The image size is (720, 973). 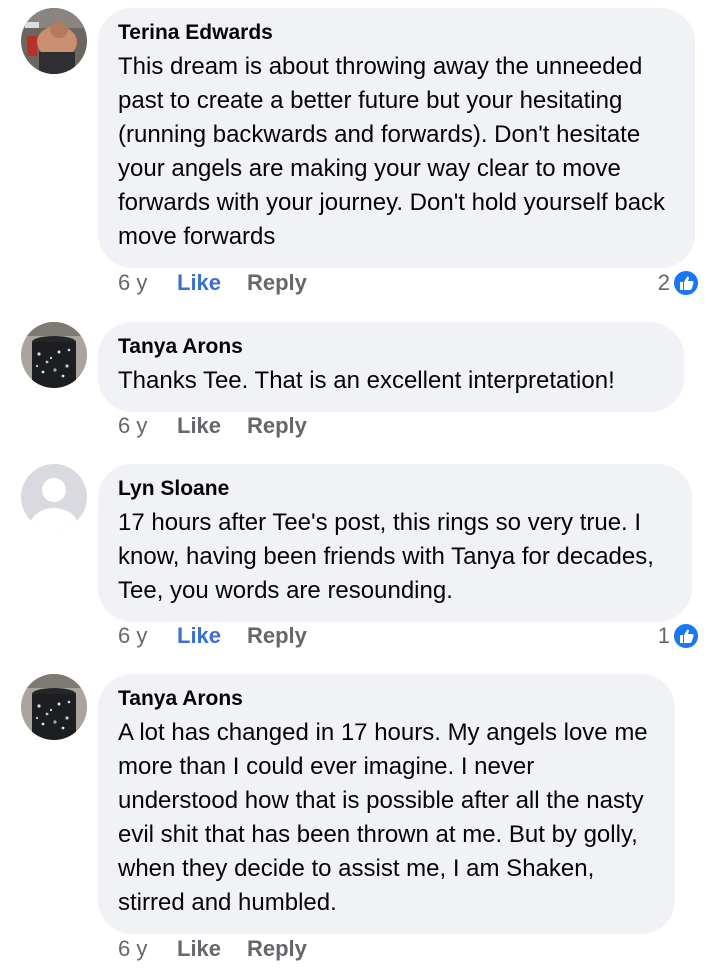 I want to click on avatar-photo-terina, so click(x=54, y=41).